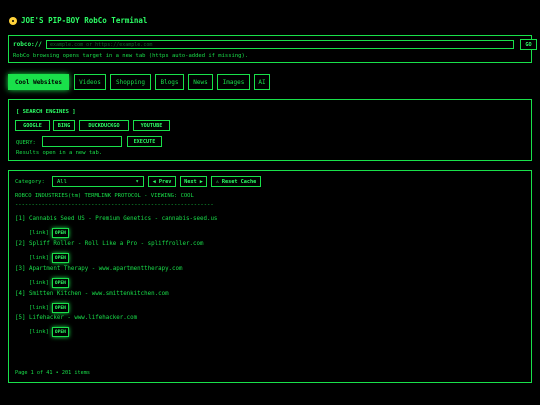 The image size is (540, 405). I want to click on search-note: Results open in a new tab., so click(59, 153).